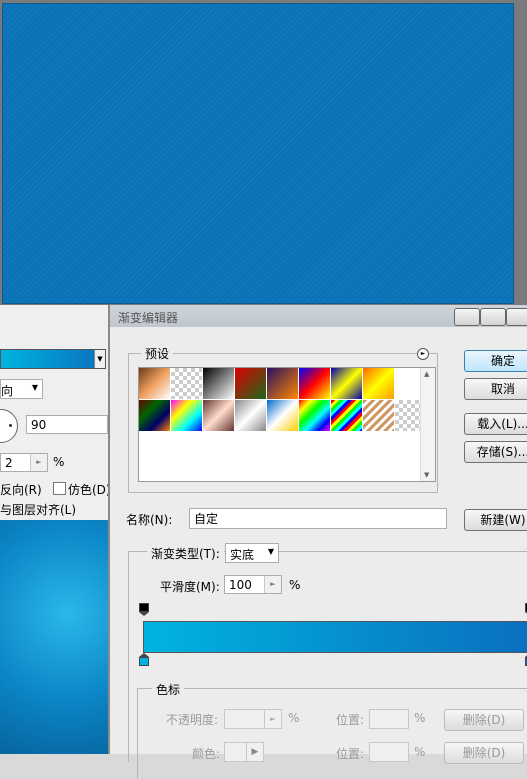 This screenshot has width=527, height=779. I want to click on direction-value: 向, so click(7, 391).